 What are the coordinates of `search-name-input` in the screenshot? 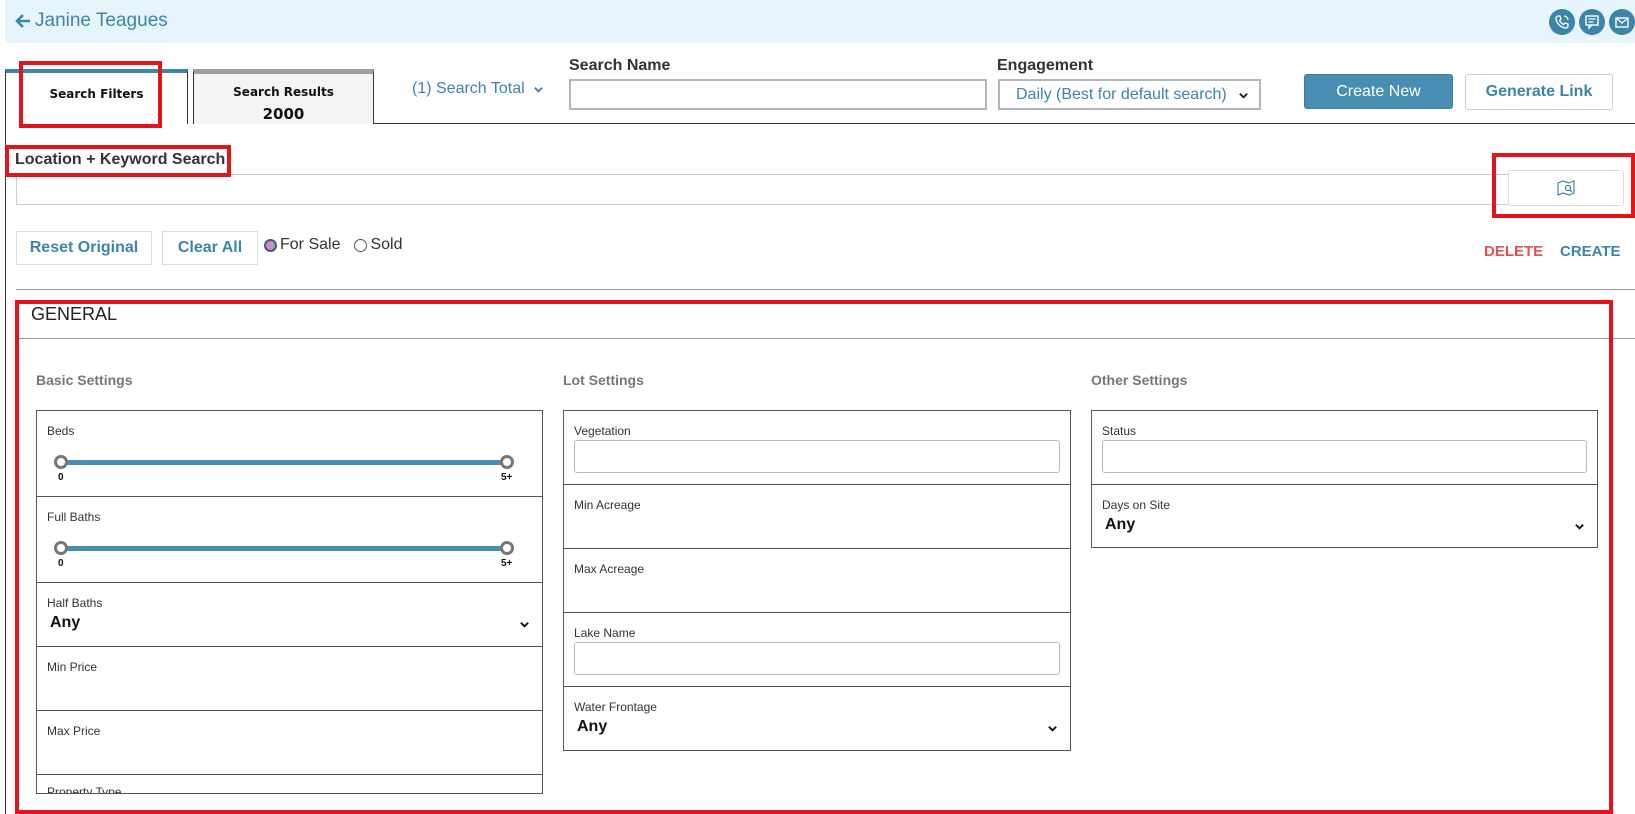 It's located at (778, 94).